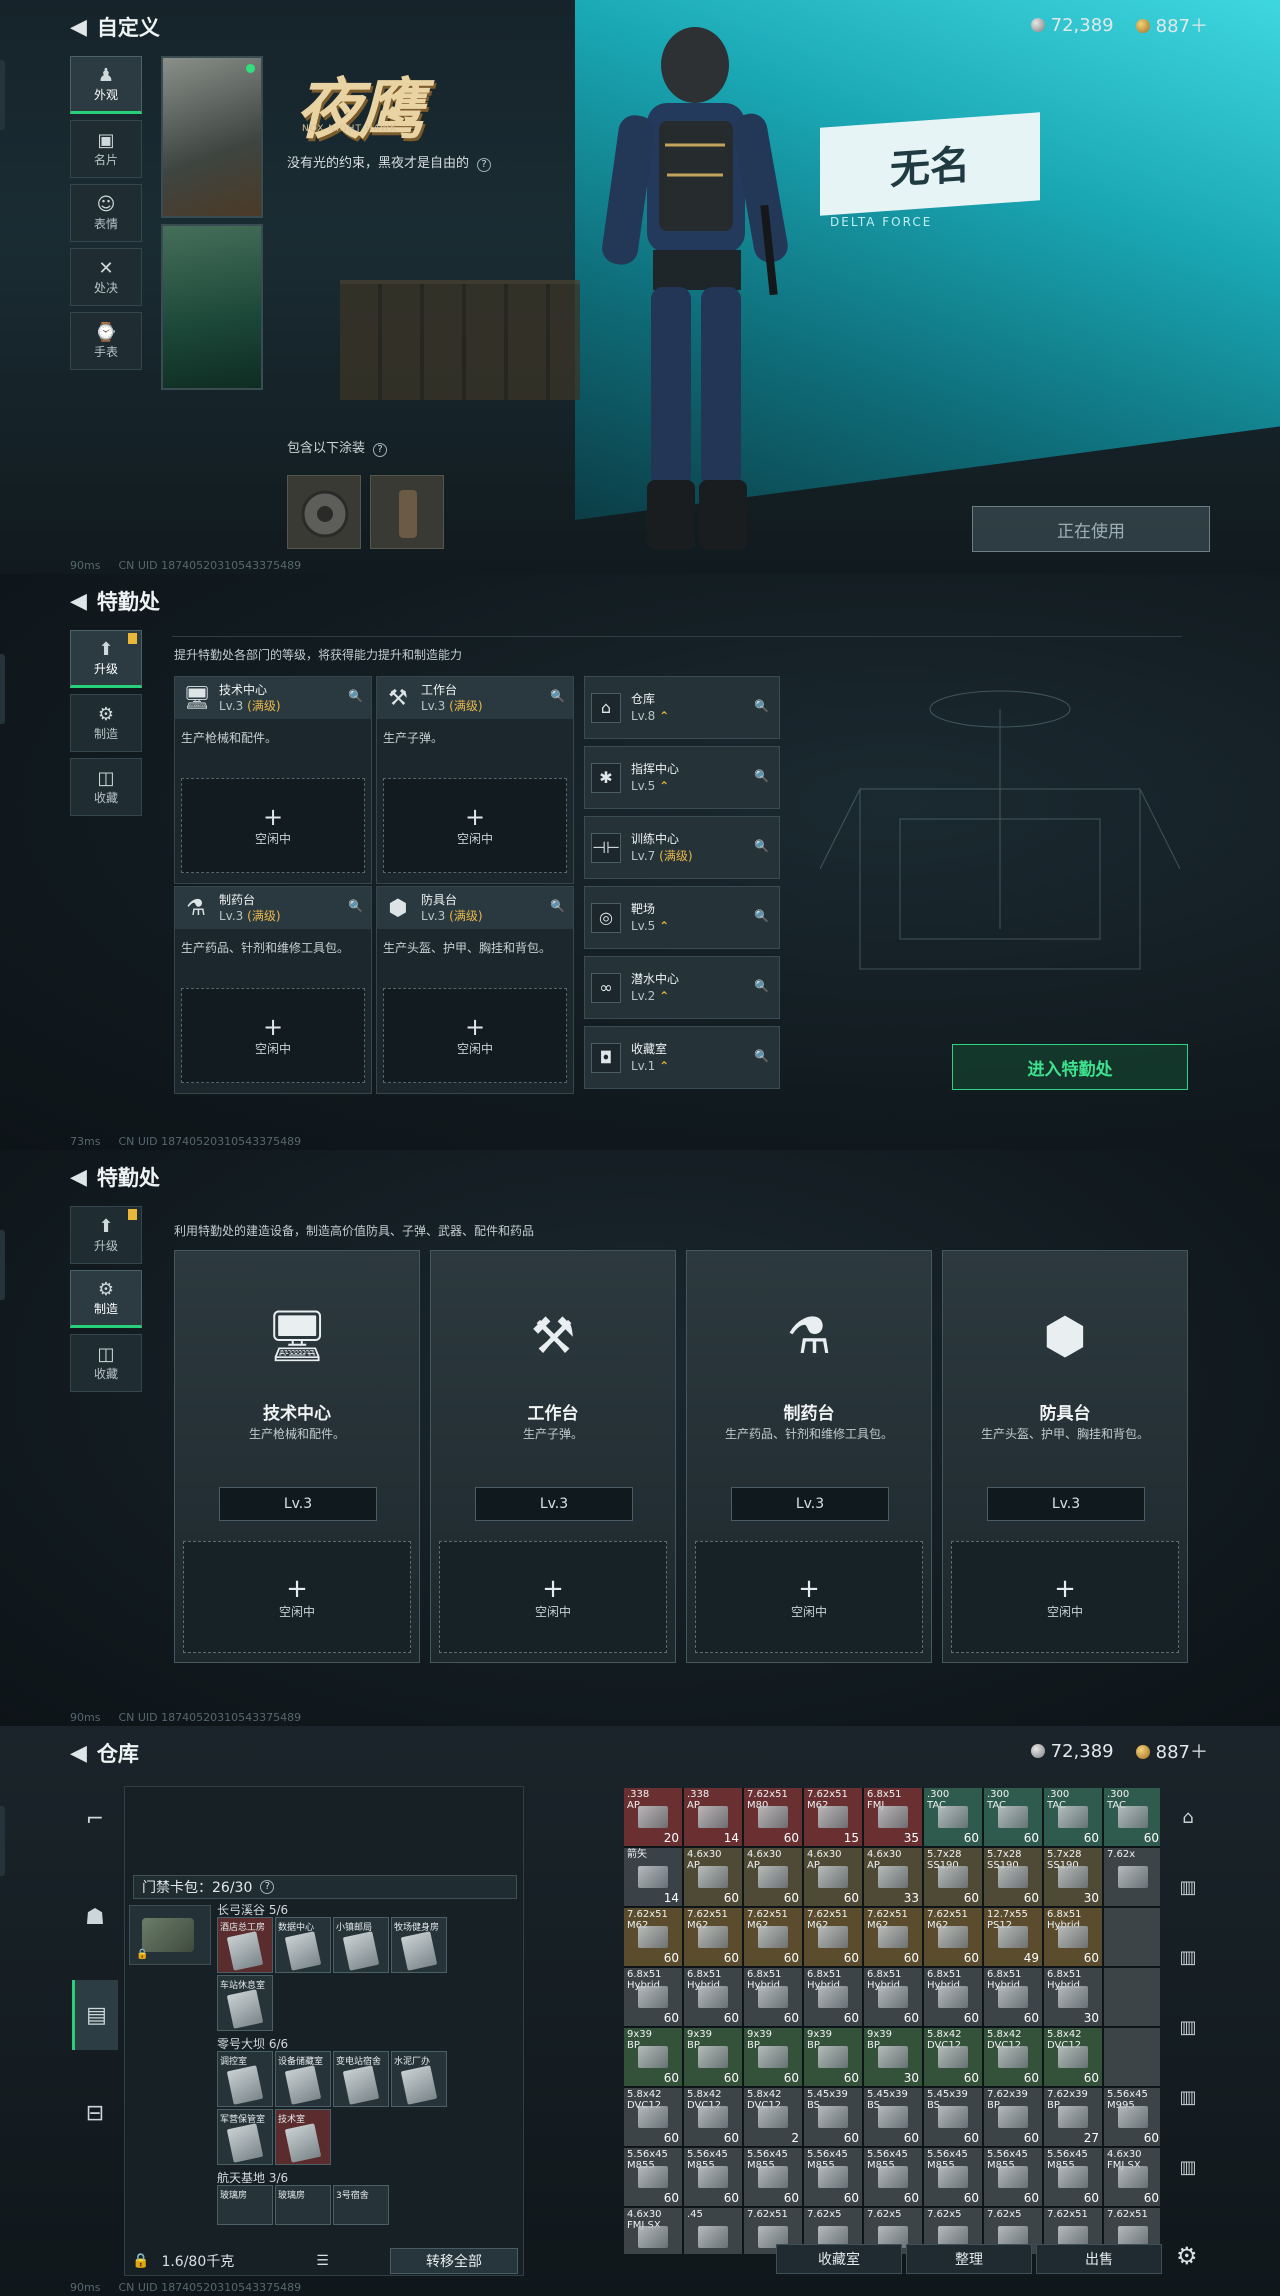  Describe the element at coordinates (419, 2079) in the screenshot. I see `keycard-slot: 水泥厂办` at that location.